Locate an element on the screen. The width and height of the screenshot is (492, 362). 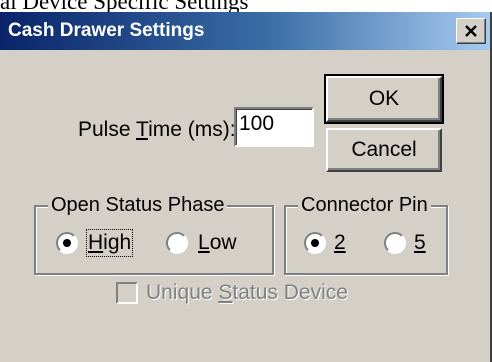
close-icon is located at coordinates (471, 31).